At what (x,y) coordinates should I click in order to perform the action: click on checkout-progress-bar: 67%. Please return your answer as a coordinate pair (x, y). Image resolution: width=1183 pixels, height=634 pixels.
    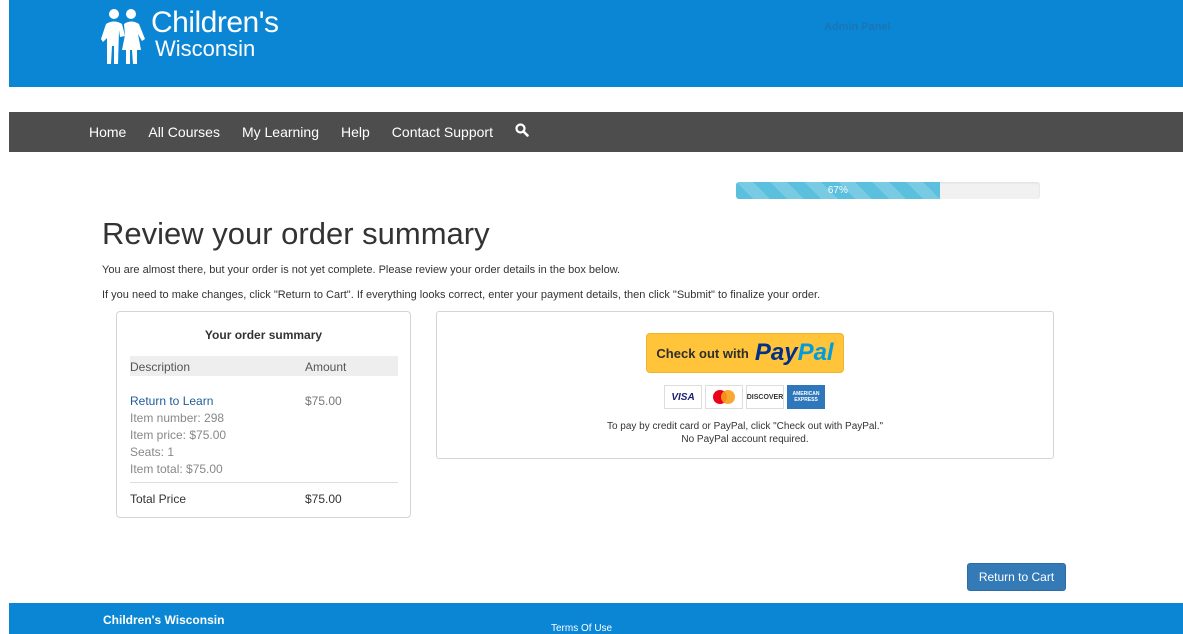
    Looking at the image, I should click on (888, 190).